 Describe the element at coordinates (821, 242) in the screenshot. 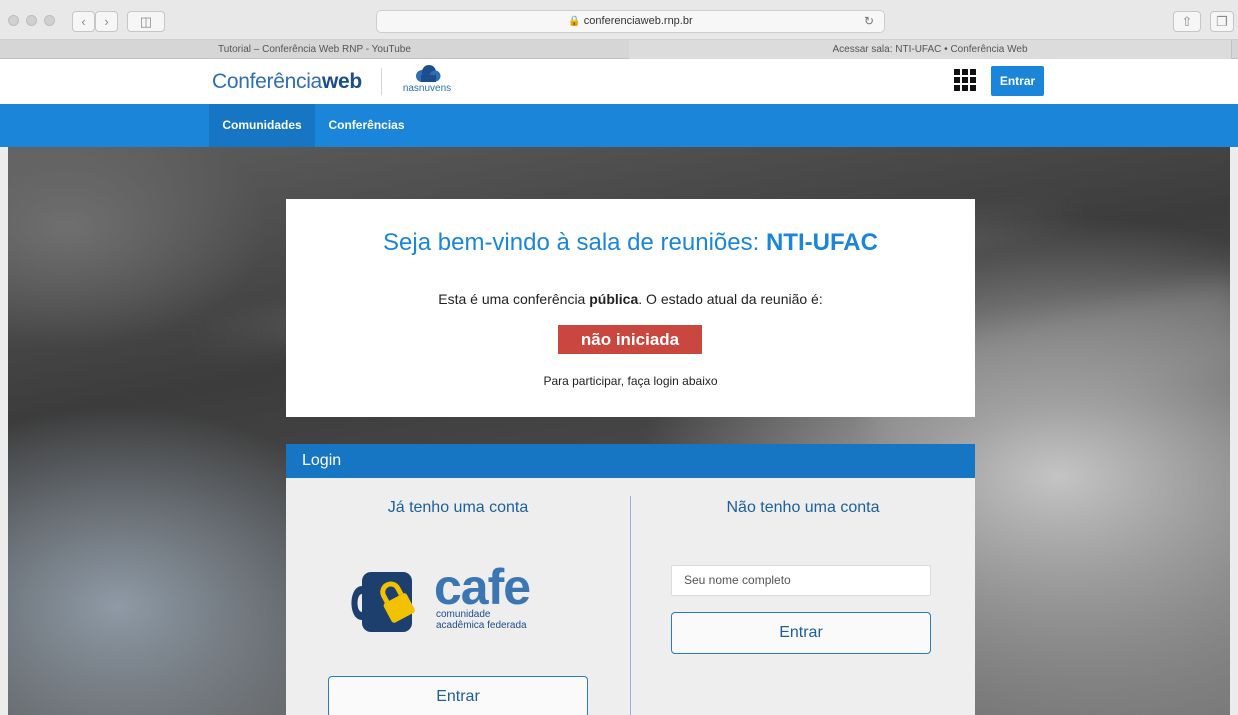

I see `room-name: NTI-UFAC` at that location.